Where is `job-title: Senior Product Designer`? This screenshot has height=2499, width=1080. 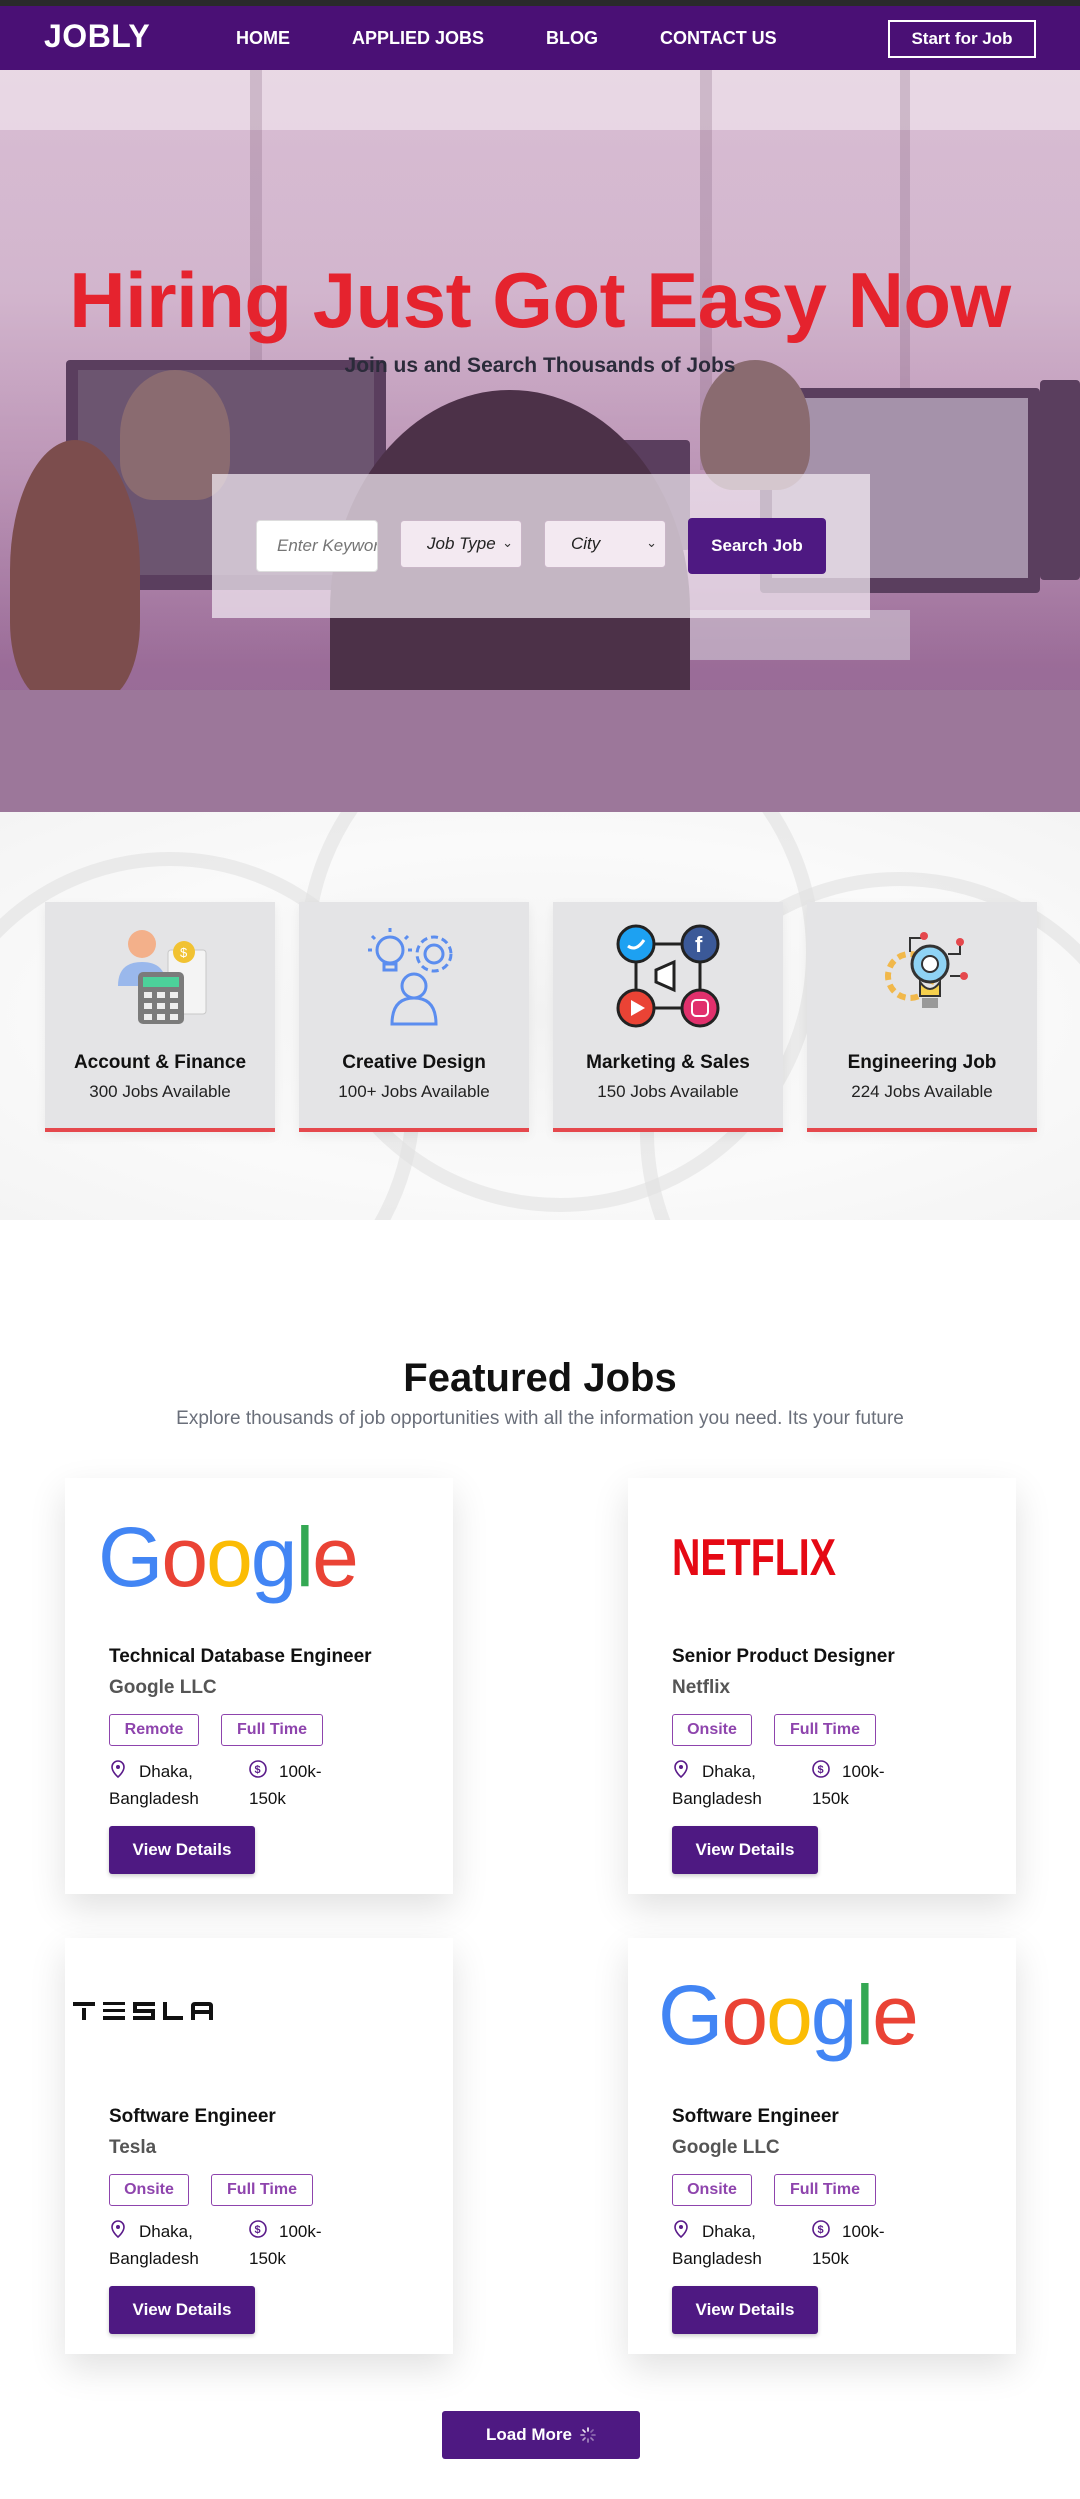 job-title: Senior Product Designer is located at coordinates (783, 1656).